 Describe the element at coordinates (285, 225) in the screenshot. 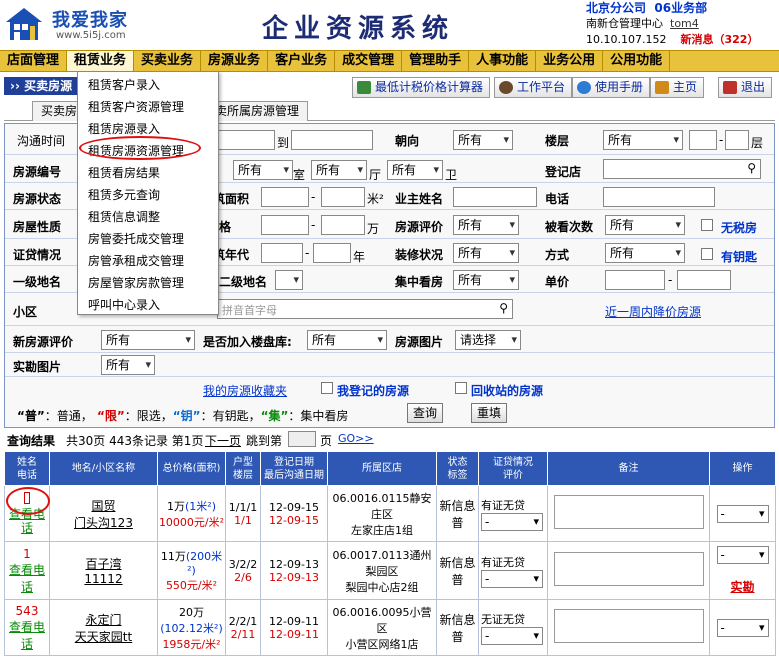

I see `price-from-input` at that location.